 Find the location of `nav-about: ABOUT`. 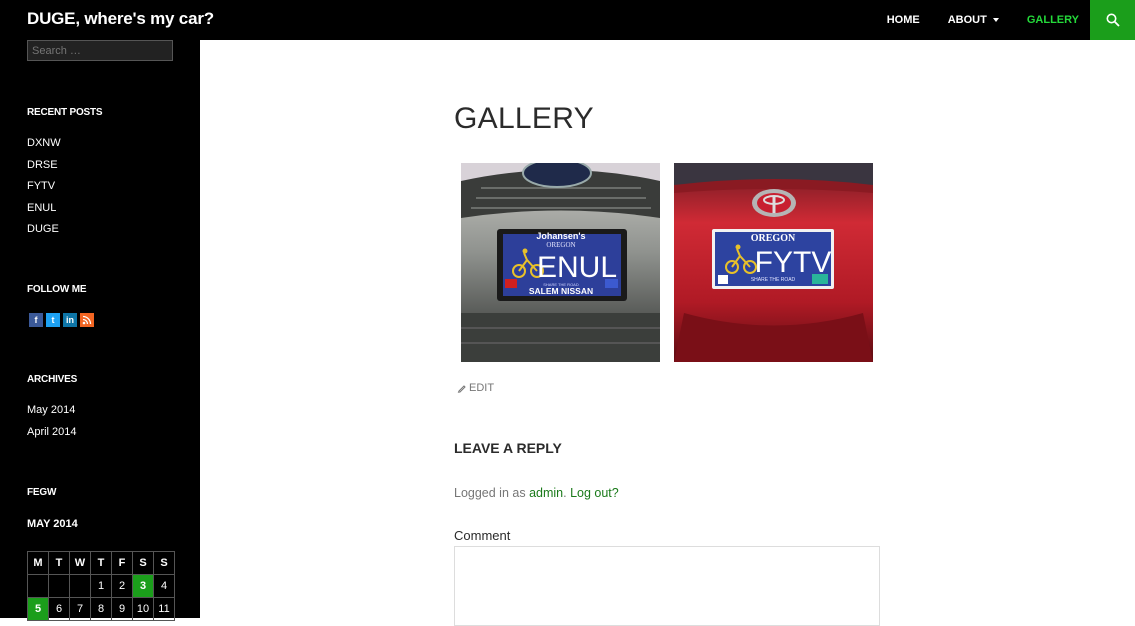

nav-about: ABOUT is located at coordinates (973, 20).